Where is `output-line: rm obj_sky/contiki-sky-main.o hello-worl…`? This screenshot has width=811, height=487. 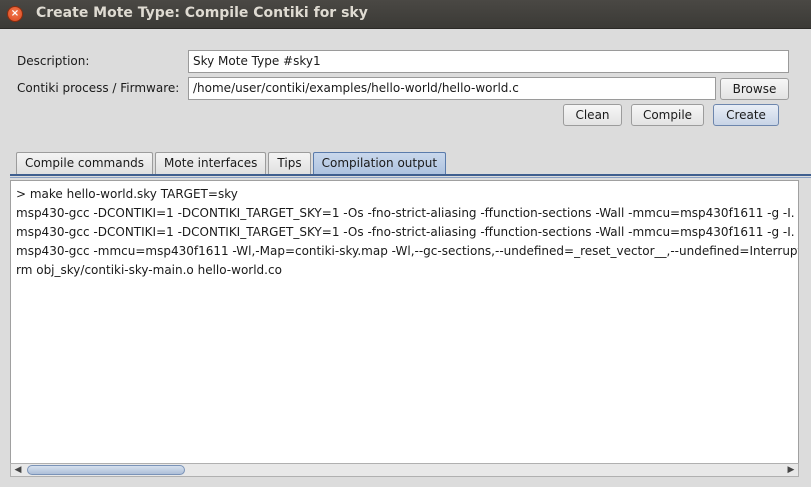
output-line: rm obj_sky/contiki-sky-main.o hello-worl… is located at coordinates (149, 270).